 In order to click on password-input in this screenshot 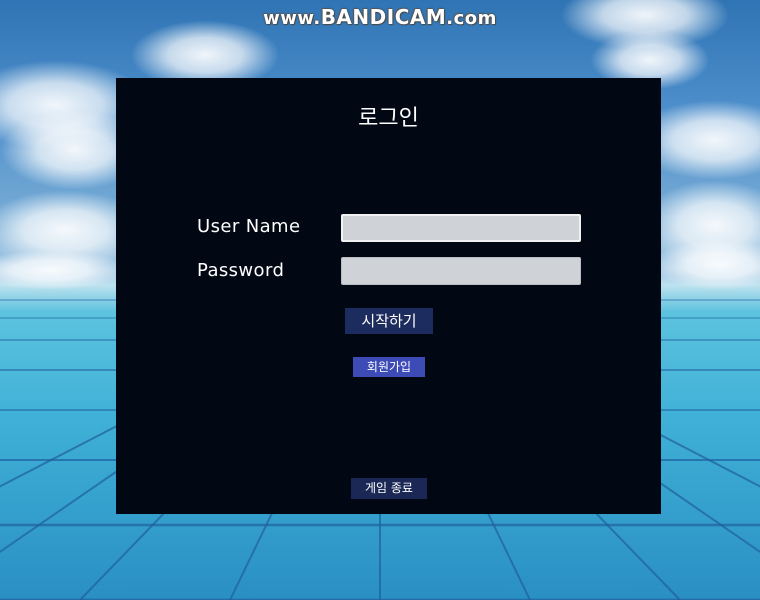, I will do `click(461, 271)`.